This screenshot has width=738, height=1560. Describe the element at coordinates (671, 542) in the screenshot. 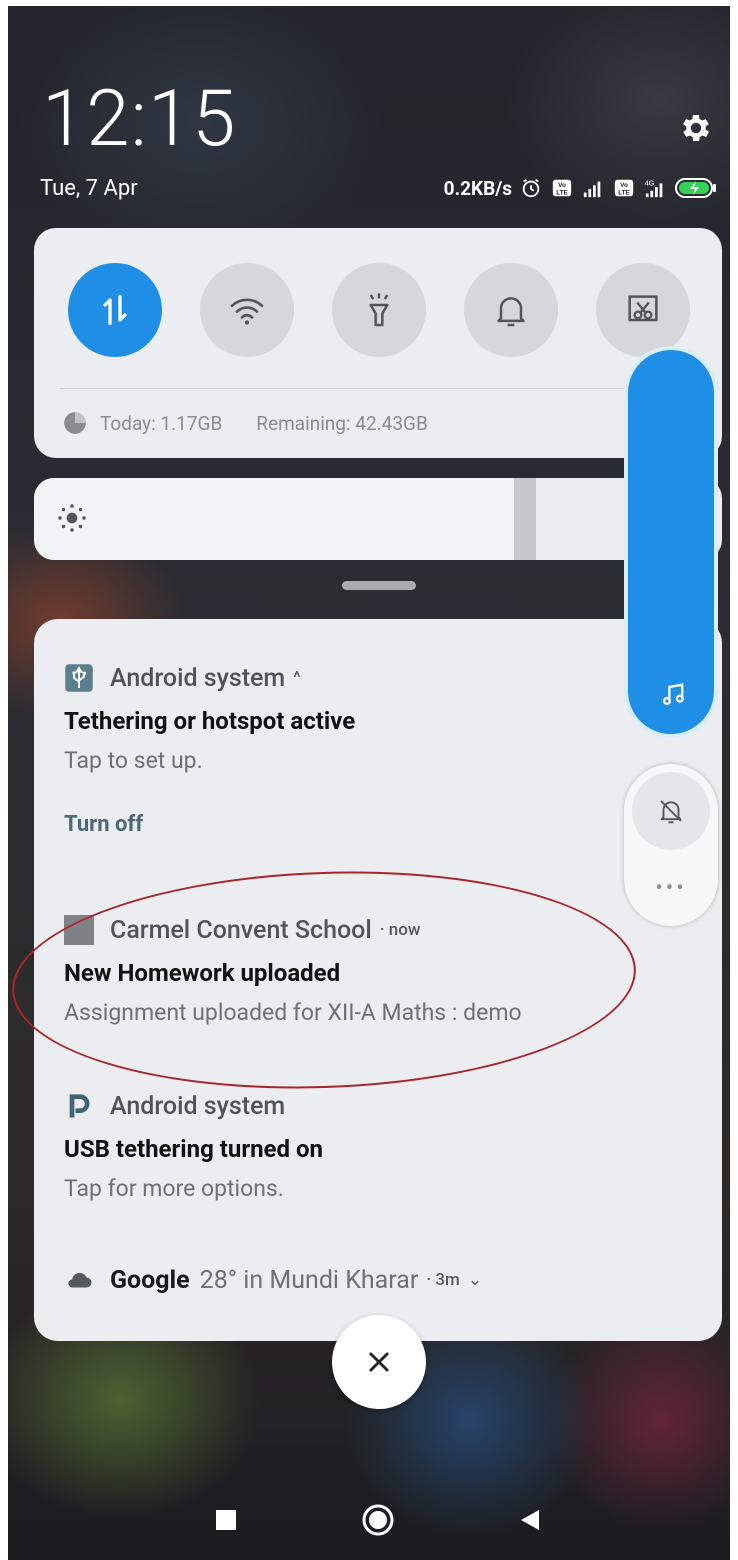

I see `volume-slider` at that location.